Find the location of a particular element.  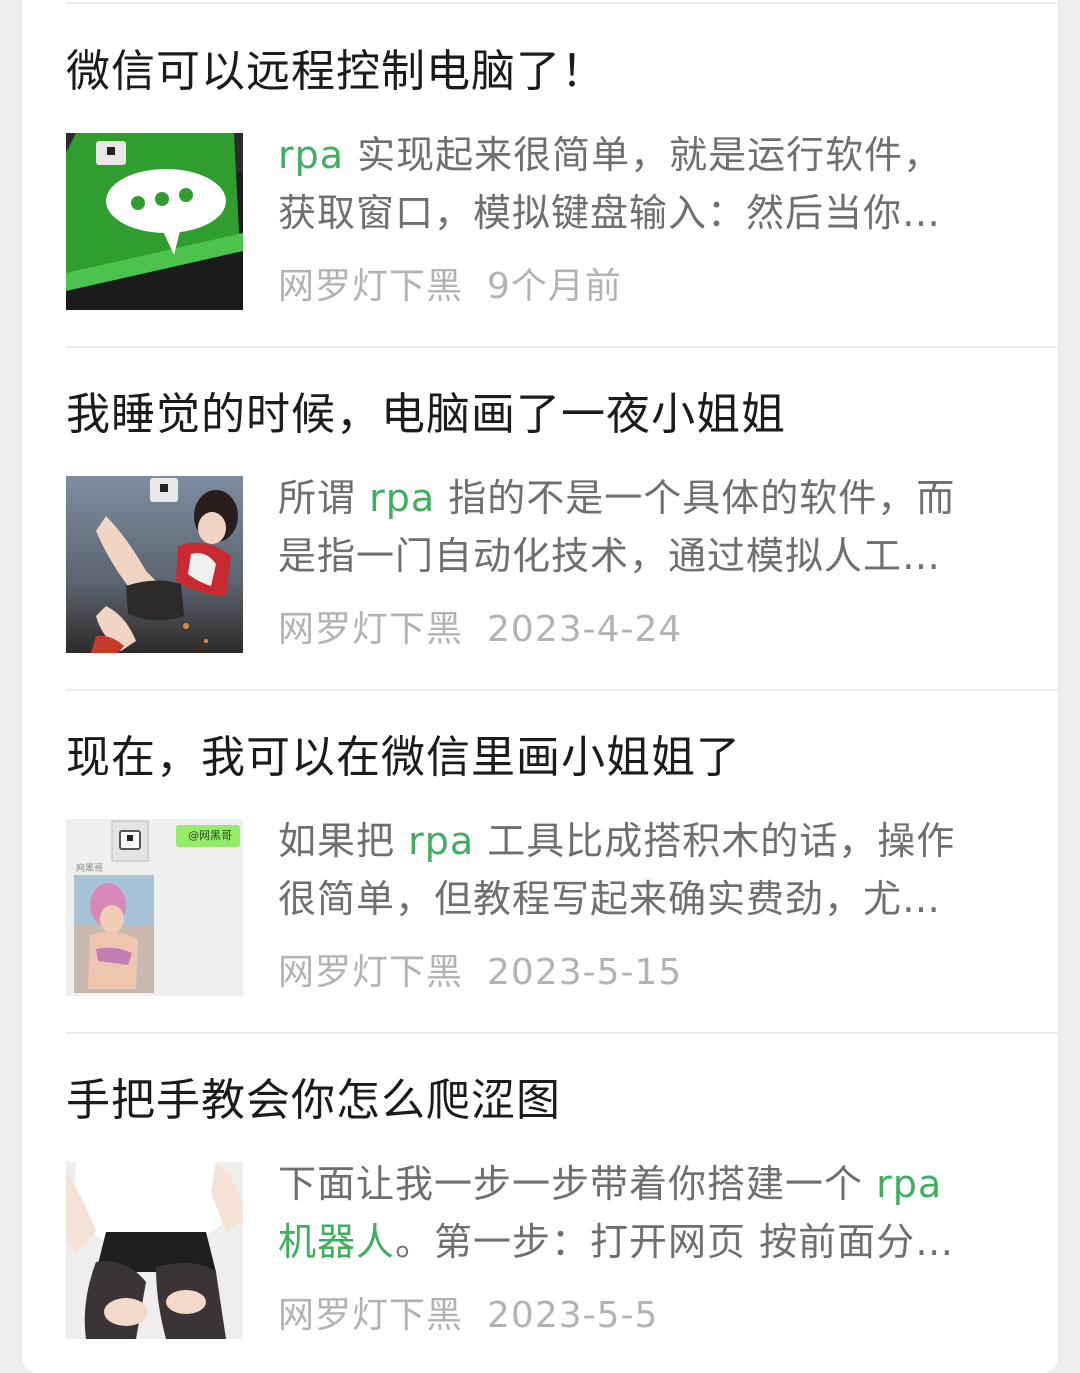

article-title: 微信可以远程控制电脑了！ is located at coordinates (556, 72).